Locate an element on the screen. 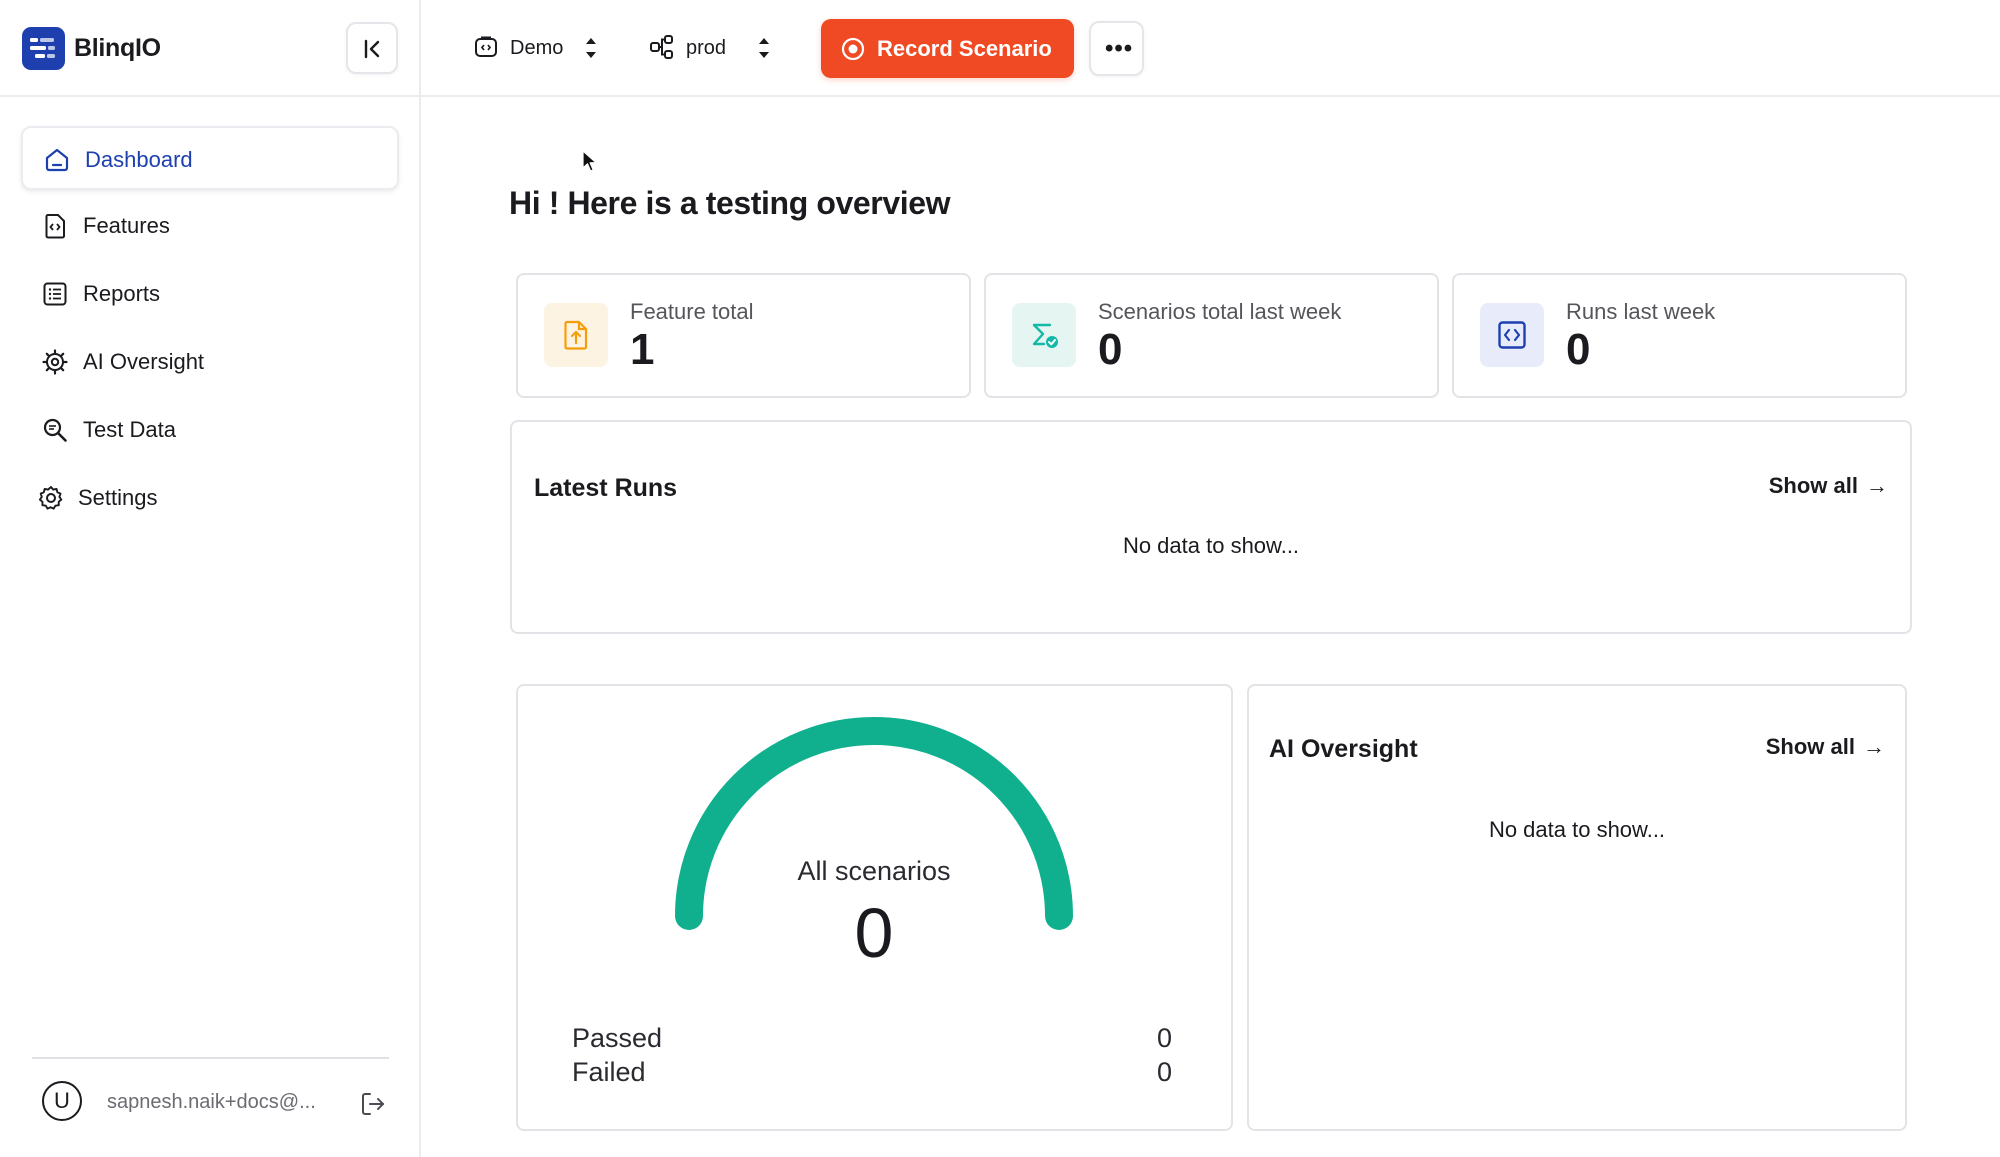 The image size is (2000, 1157). stat-label: Scenarios total last week is located at coordinates (1220, 311).